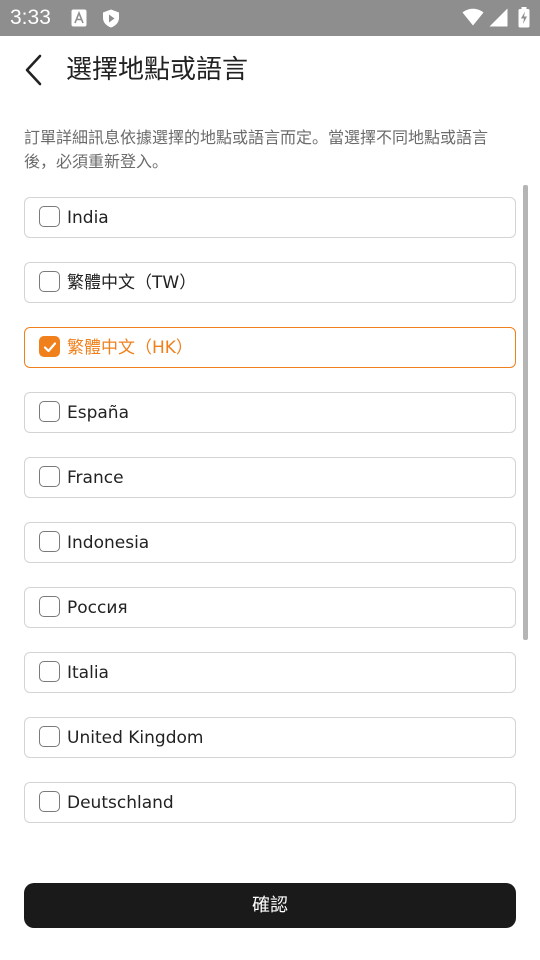  I want to click on status-bar: 3:33, so click(270, 18).